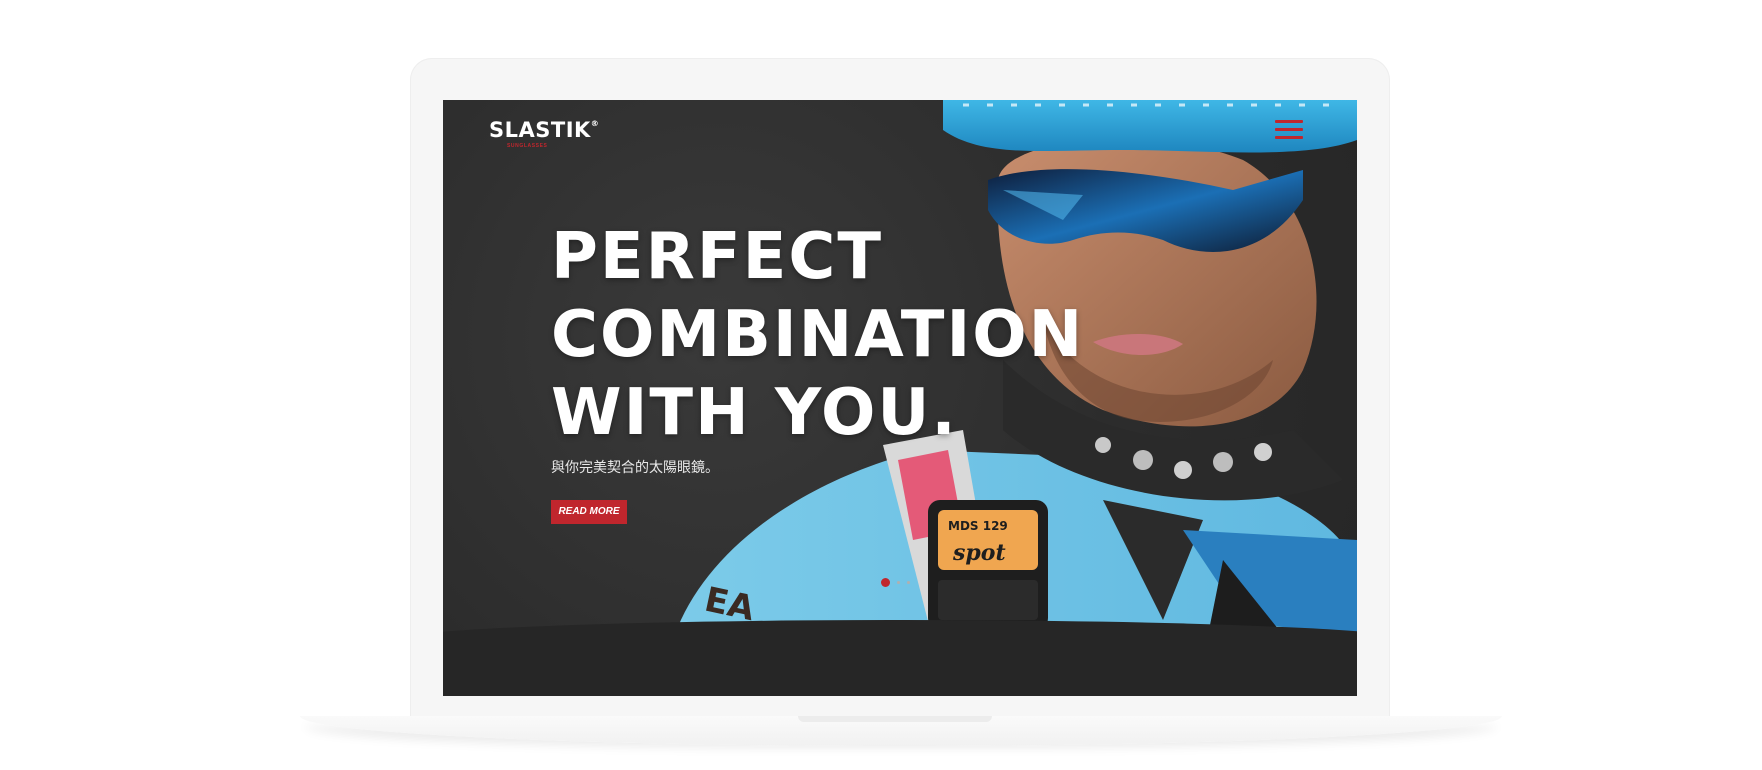  I want to click on menu-bar-top, so click(1289, 121).